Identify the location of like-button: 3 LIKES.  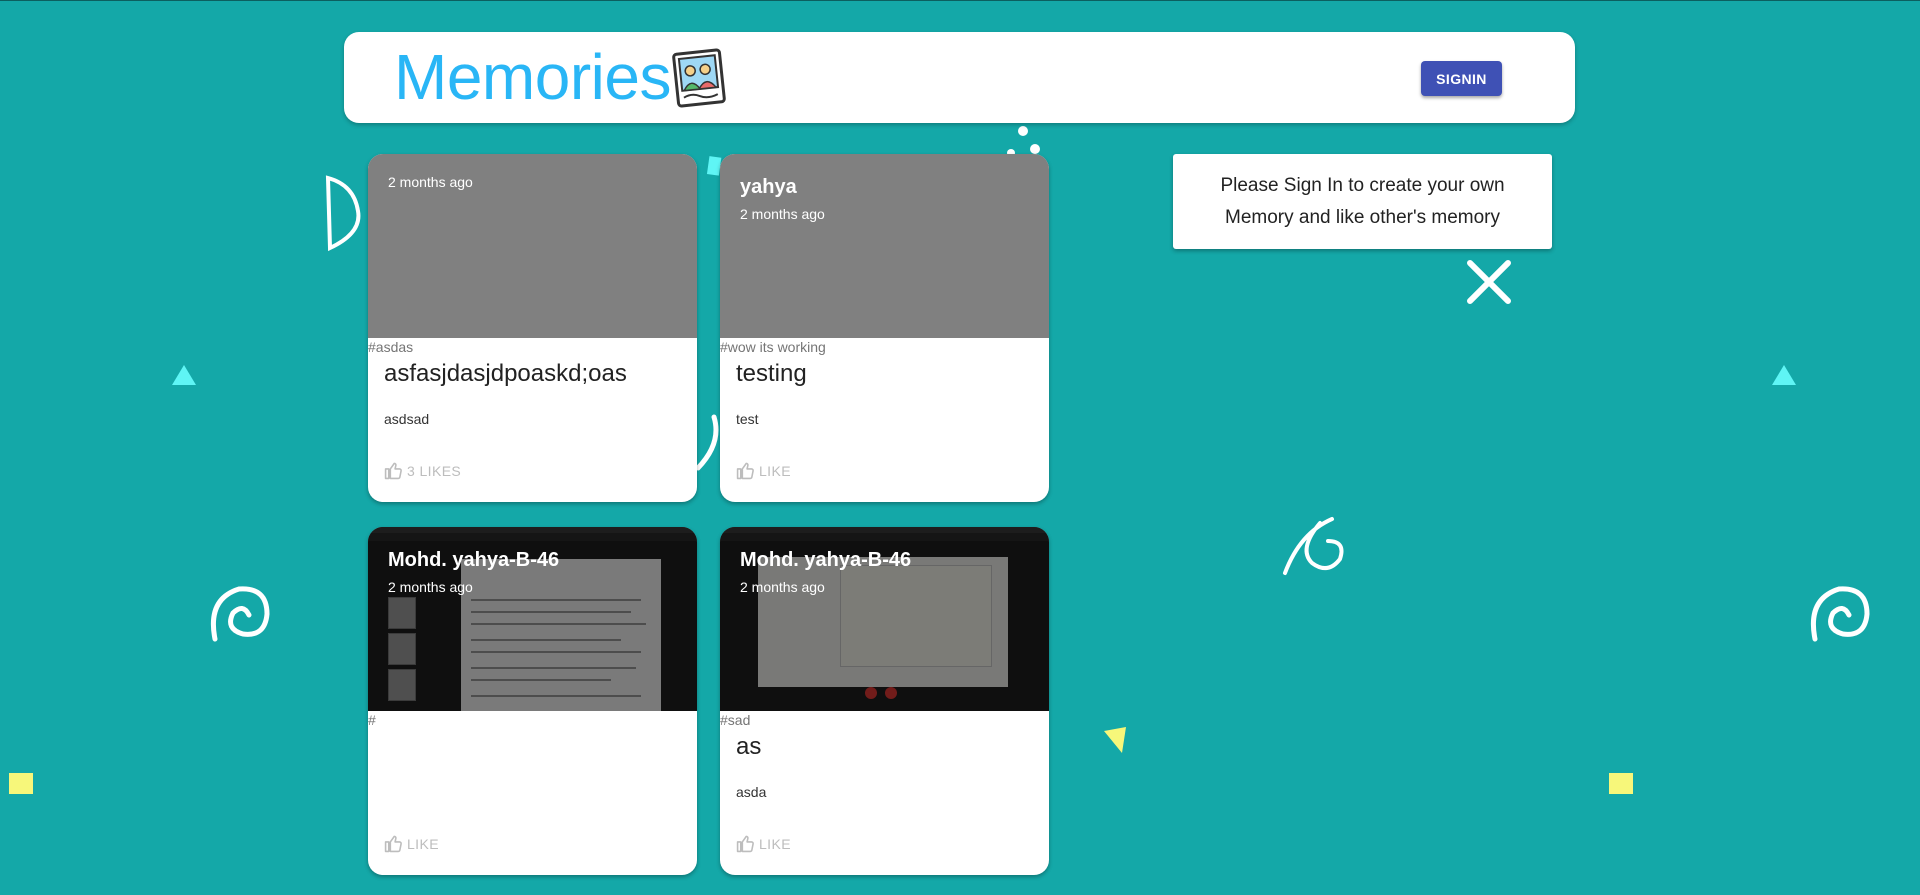
(422, 470).